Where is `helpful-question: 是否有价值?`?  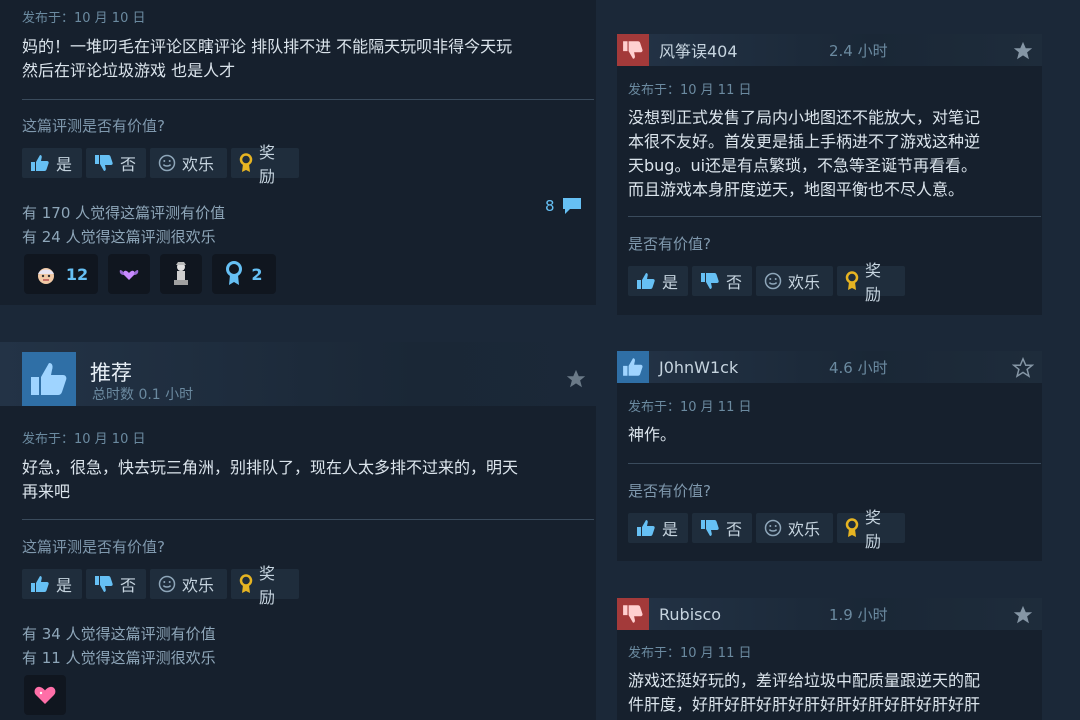 helpful-question: 是否有价值? is located at coordinates (669, 491).